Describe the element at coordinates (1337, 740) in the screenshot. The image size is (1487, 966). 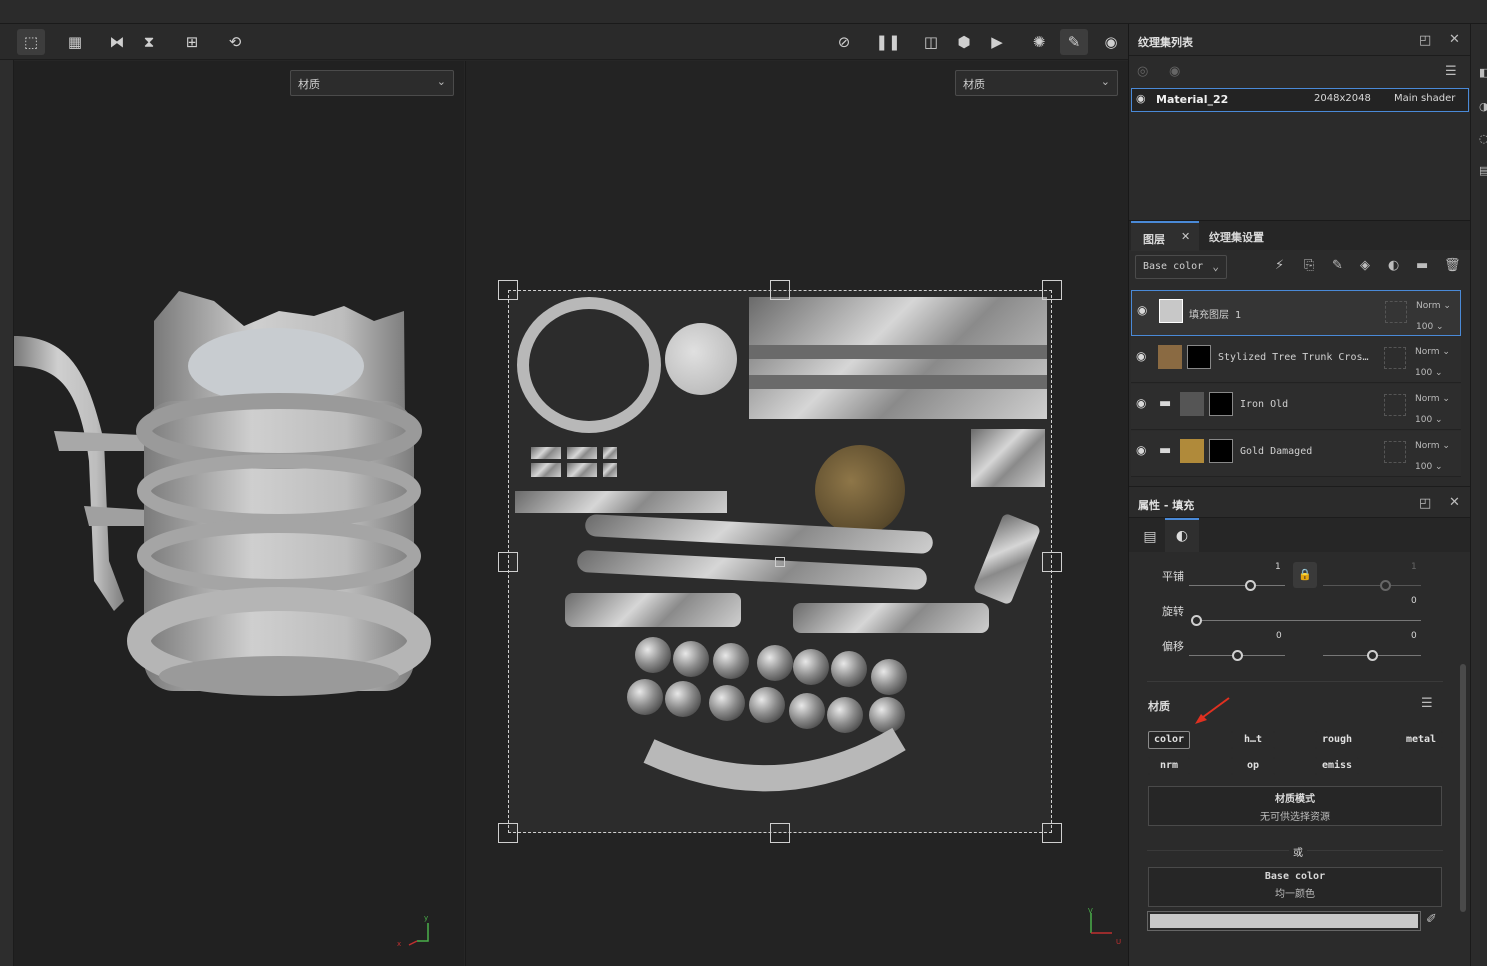
I see `channel-rough-button: rough` at that location.